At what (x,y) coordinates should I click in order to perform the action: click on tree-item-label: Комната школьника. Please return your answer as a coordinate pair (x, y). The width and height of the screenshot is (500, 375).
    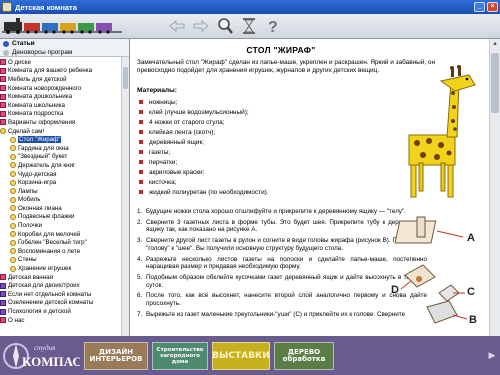
    Looking at the image, I should click on (36, 105).